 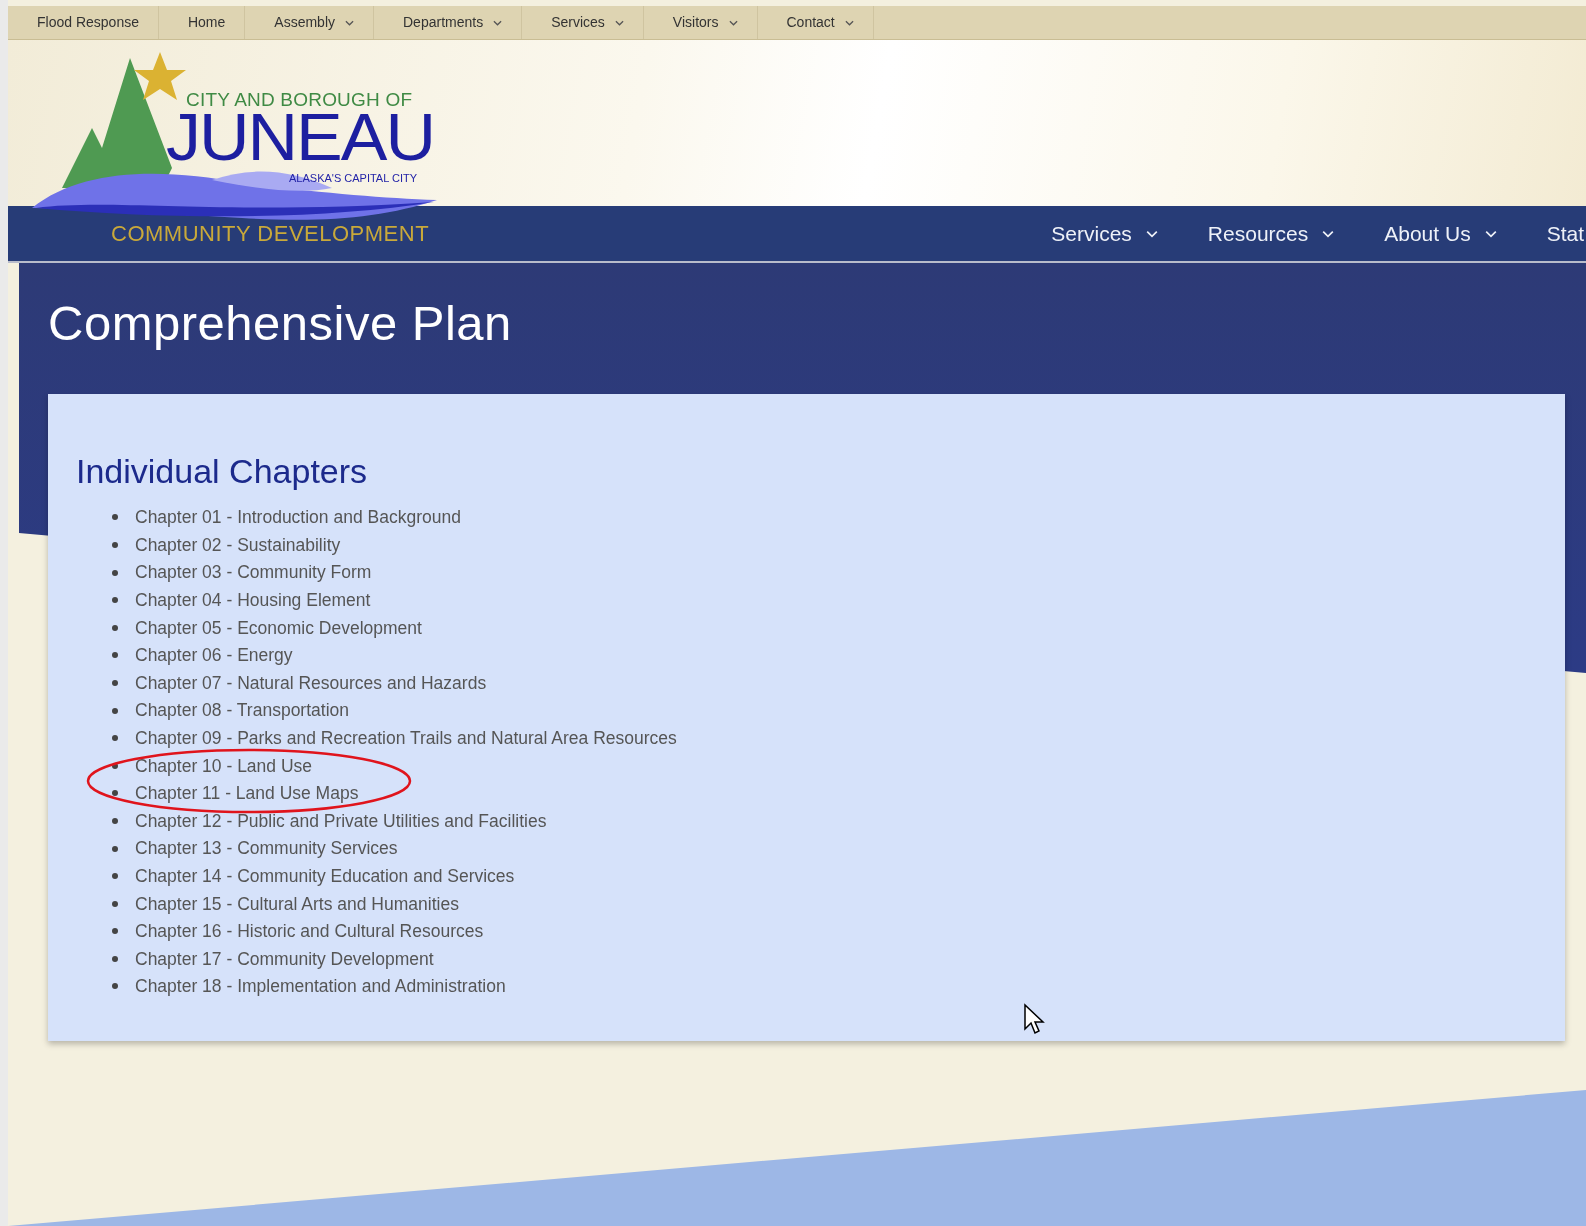 I want to click on top-nav-item: Flood Response, so click(x=83, y=22).